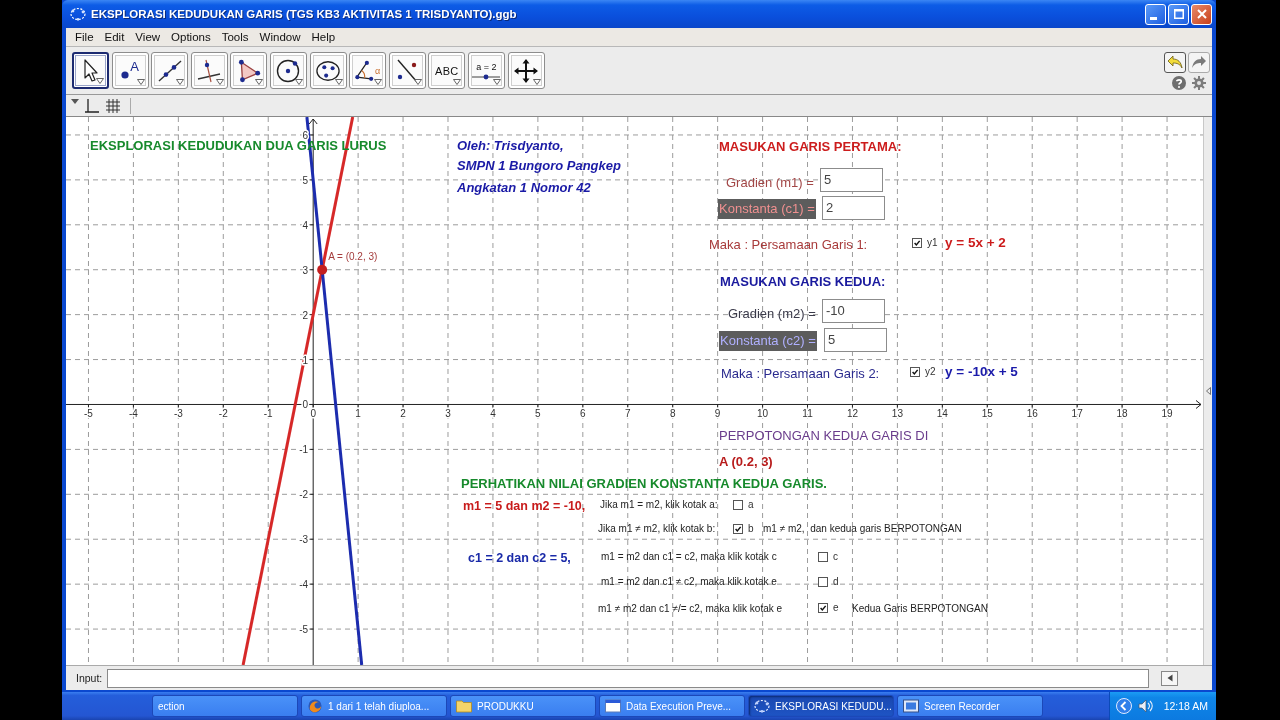 The height and width of the screenshot is (720, 1280). Describe the element at coordinates (1199, 82) in the screenshot. I see `settings-icon` at that location.